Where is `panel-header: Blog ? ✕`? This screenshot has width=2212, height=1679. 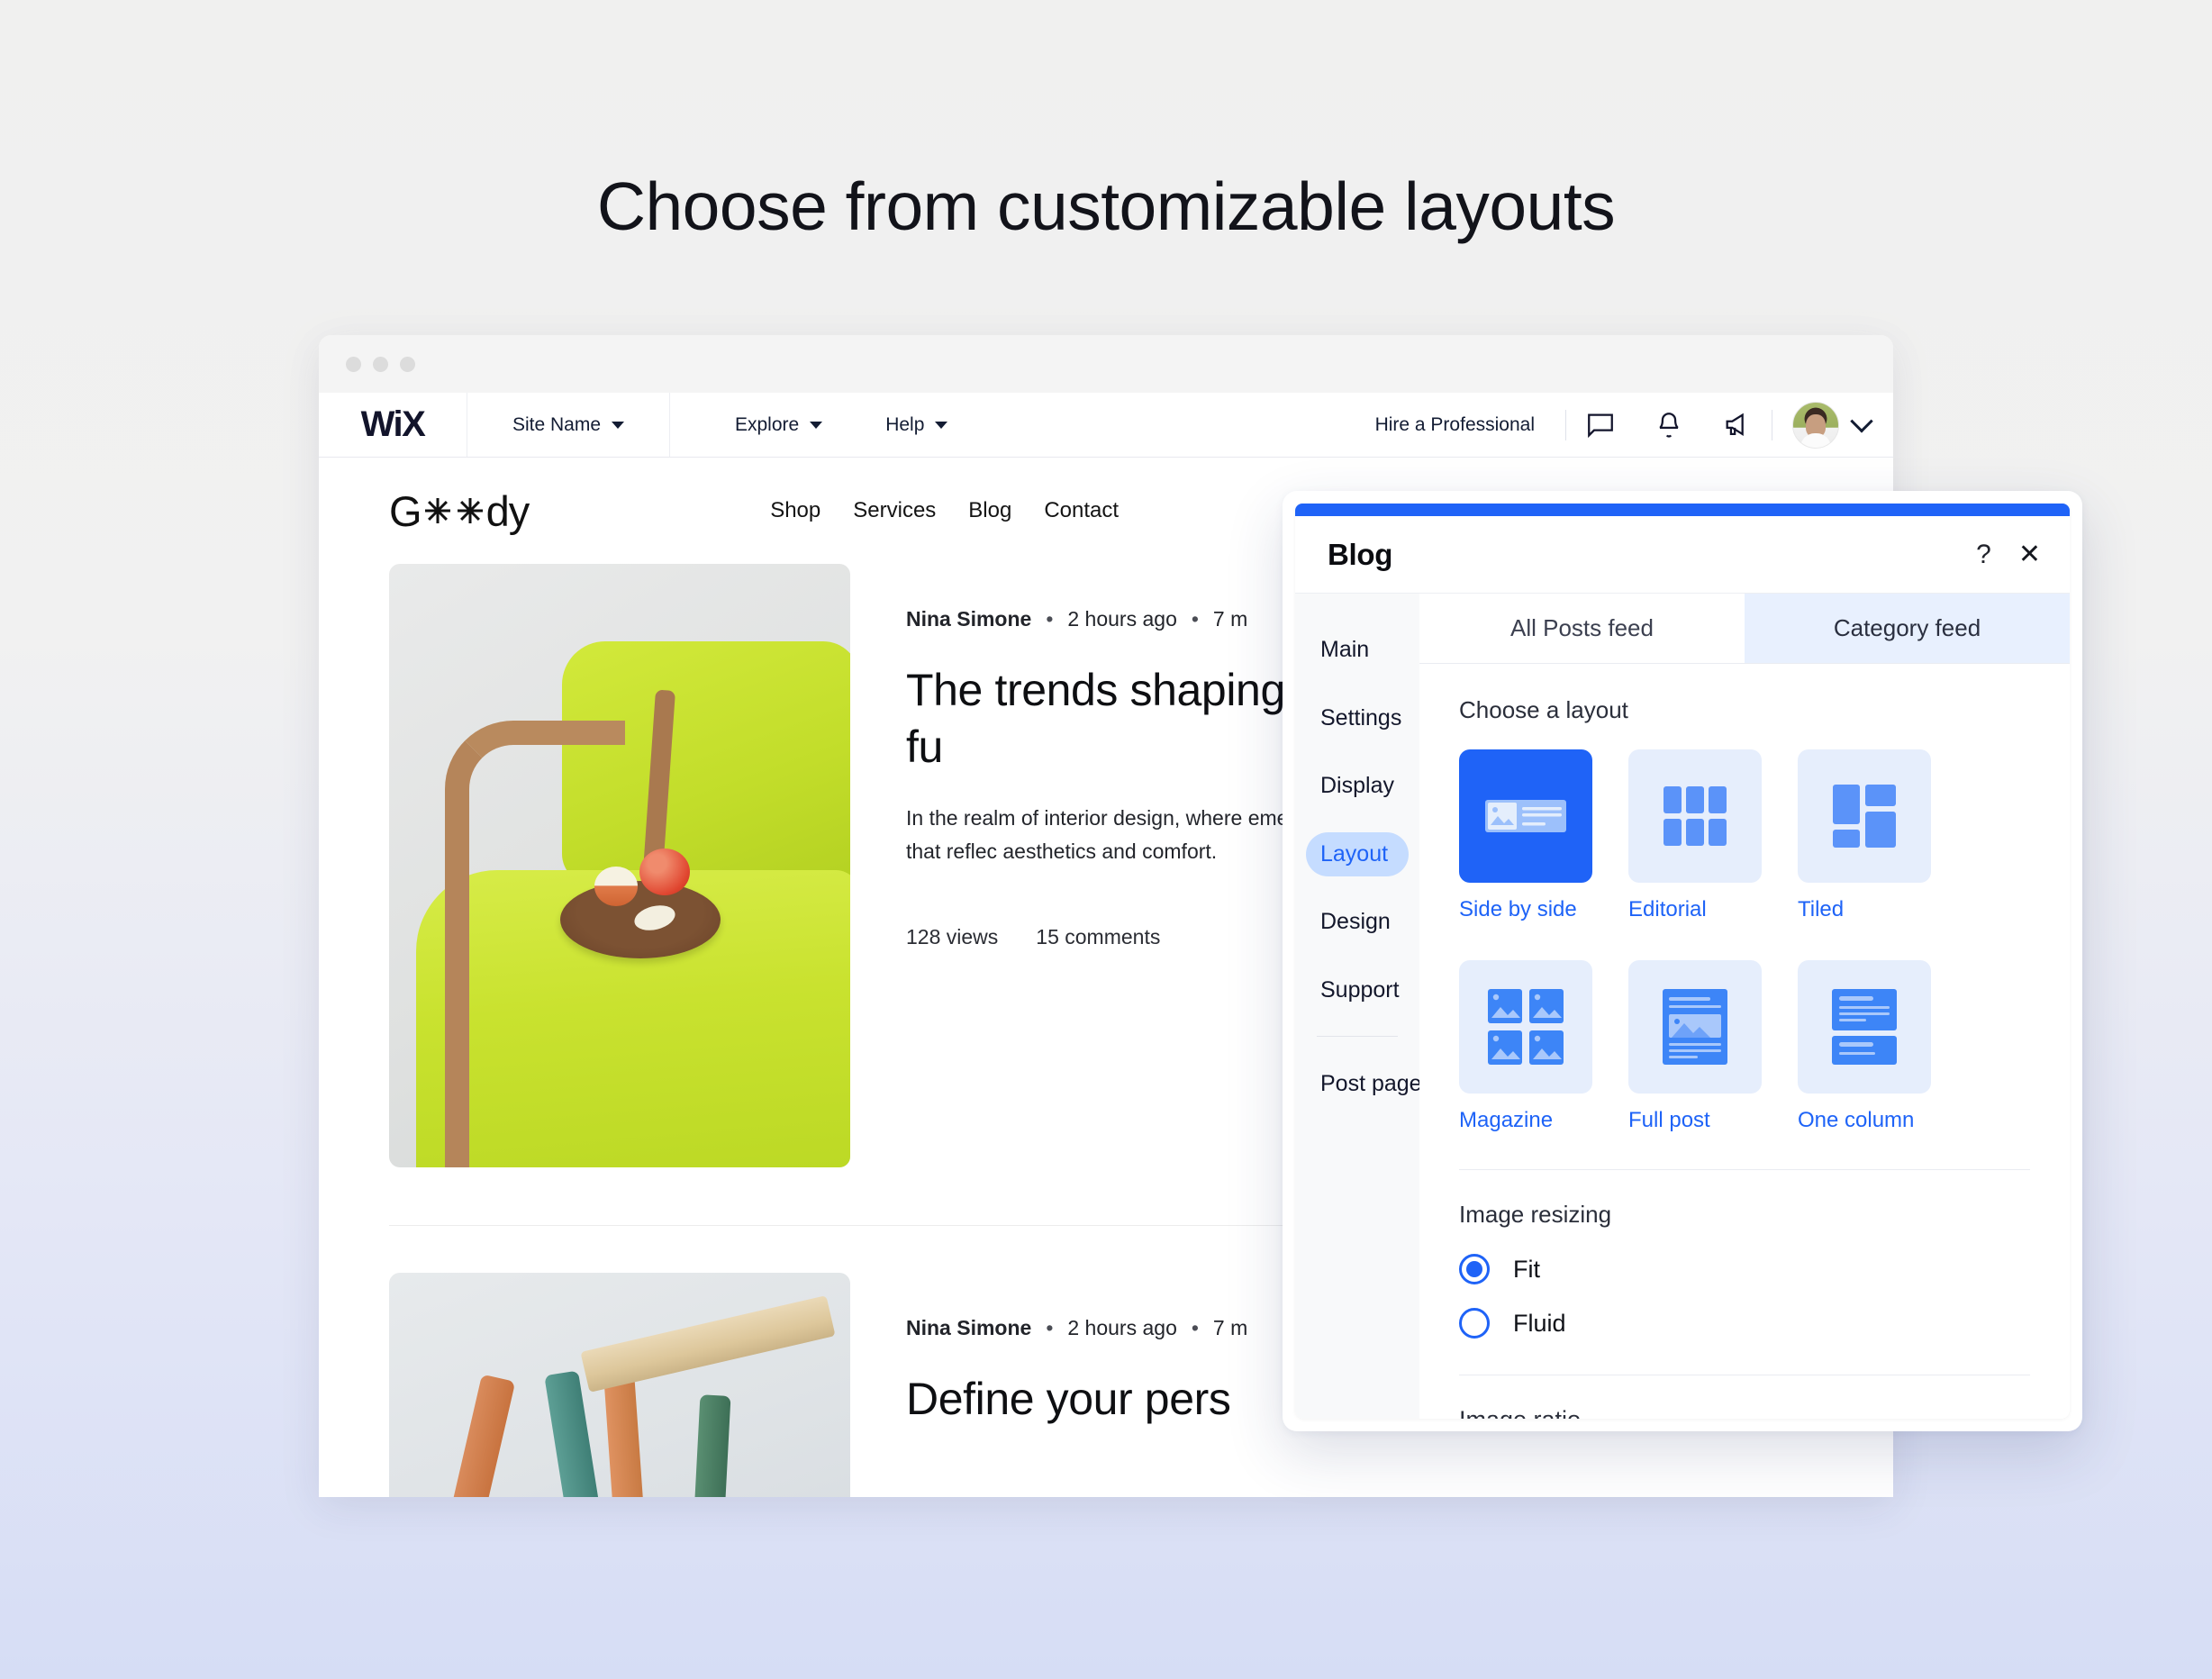
panel-header: Blog ? ✕ is located at coordinates (1682, 555).